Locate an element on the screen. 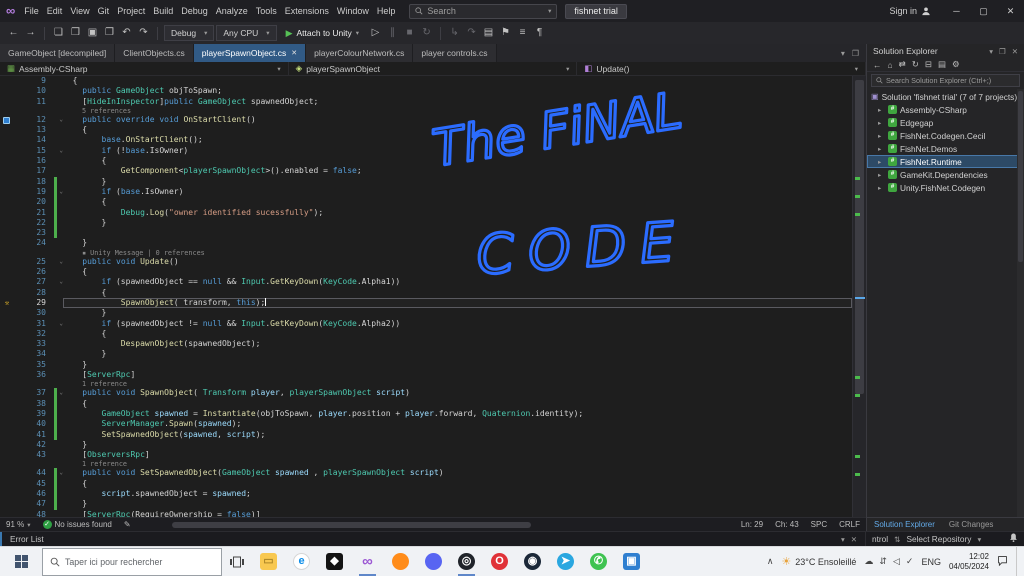 This screenshot has height=576, width=1024. code-line: 28 { is located at coordinates (426, 293).